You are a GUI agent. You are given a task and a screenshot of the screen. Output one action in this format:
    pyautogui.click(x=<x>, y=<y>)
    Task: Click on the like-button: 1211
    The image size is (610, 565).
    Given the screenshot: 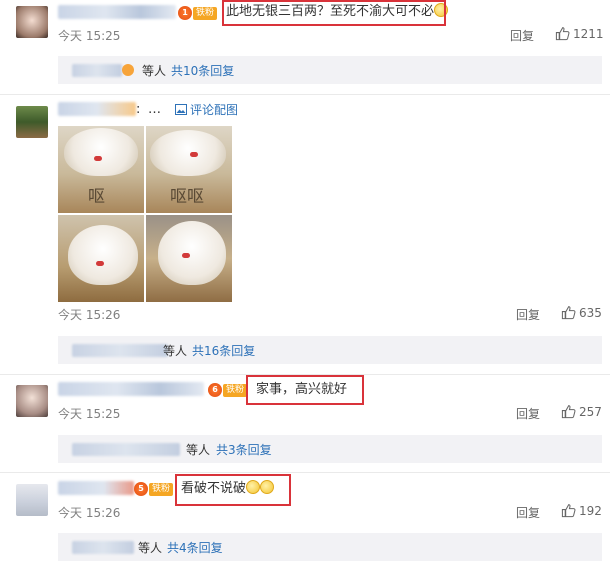 What is the action you would take?
    pyautogui.click(x=579, y=33)
    